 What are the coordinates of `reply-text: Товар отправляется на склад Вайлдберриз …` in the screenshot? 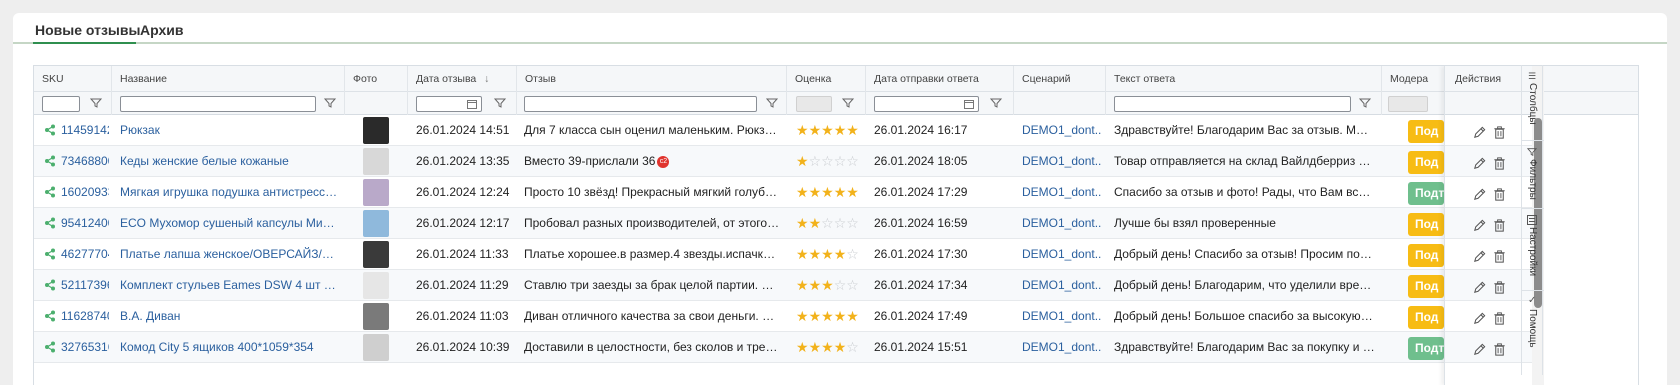 It's located at (1245, 161).